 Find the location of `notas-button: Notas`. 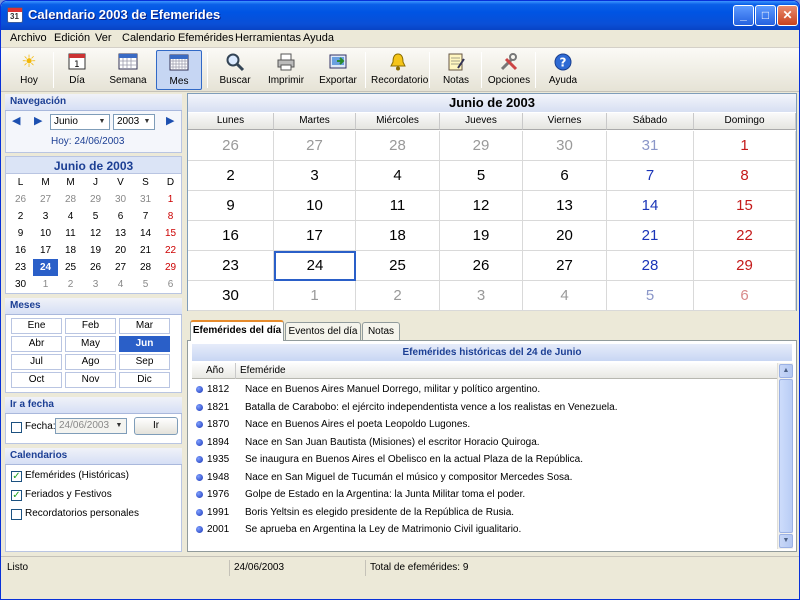

notas-button: Notas is located at coordinates (456, 70).